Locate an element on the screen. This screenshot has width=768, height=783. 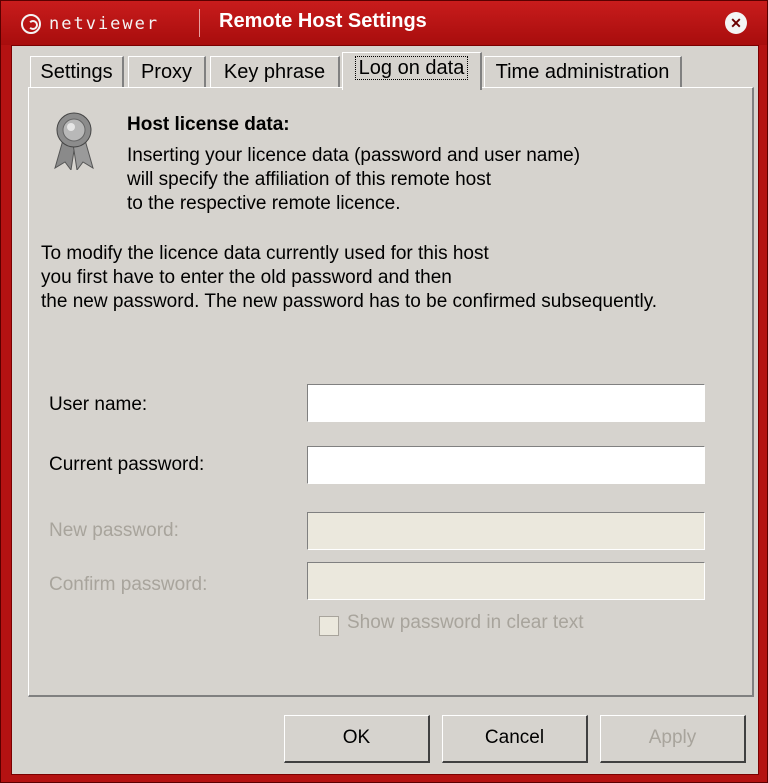
award-ribbon-icon is located at coordinates (74, 141).